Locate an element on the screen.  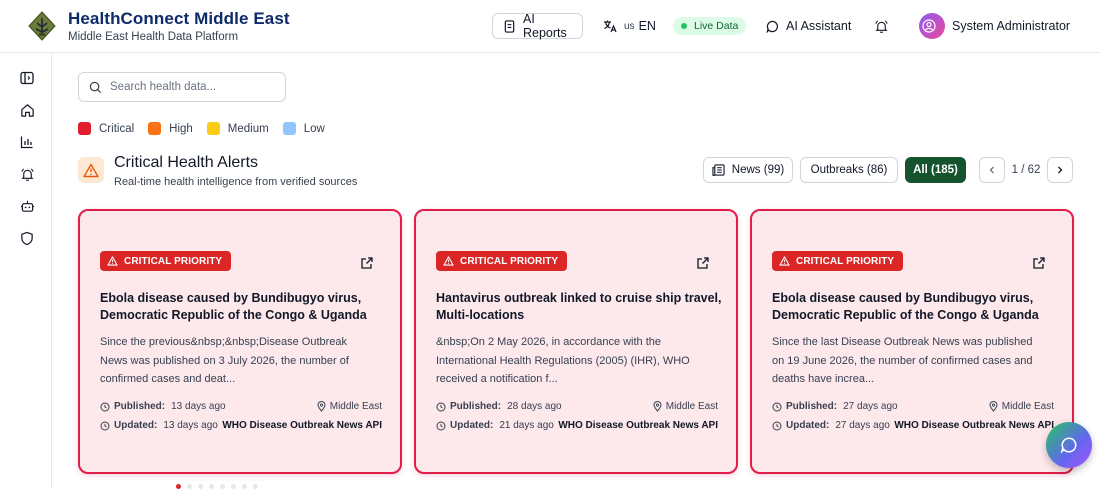
ai-assistant-button: AI Assistant is located at coordinates (808, 26).